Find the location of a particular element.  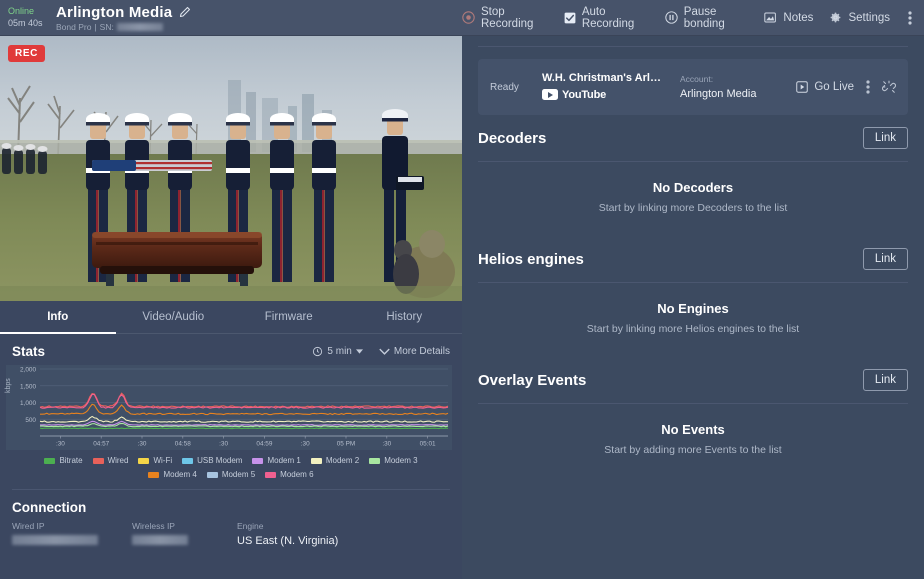

helios-header: Helios engines Link is located at coordinates (693, 259).